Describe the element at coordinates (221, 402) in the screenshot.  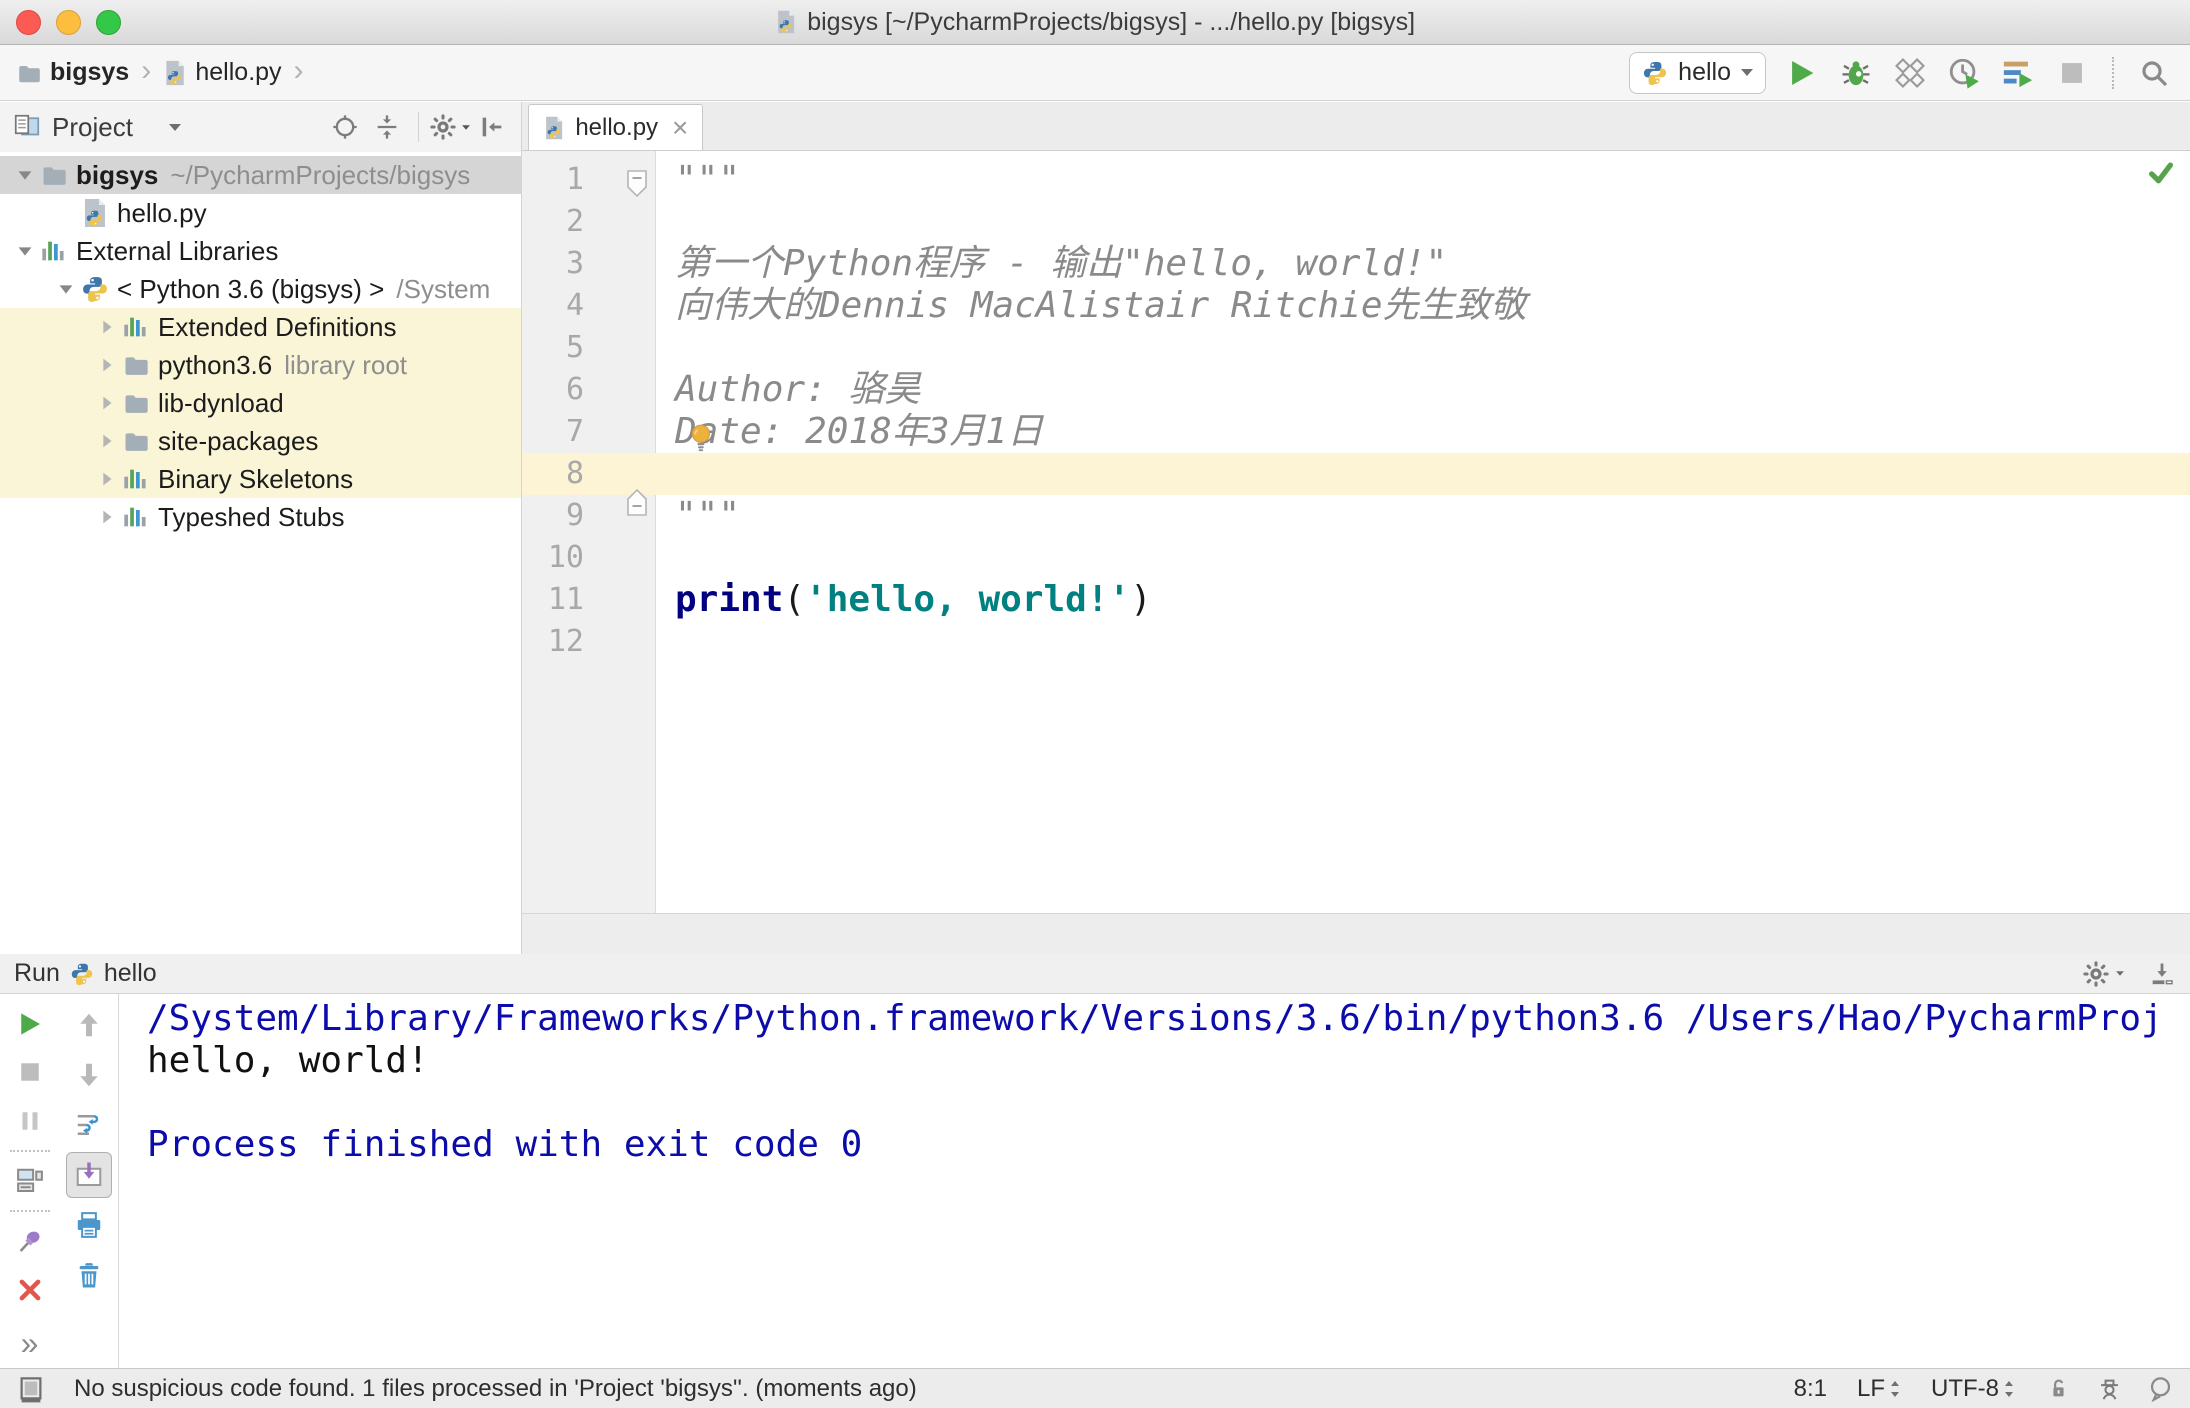
I see `tree-item-label: lib-dynload` at that location.